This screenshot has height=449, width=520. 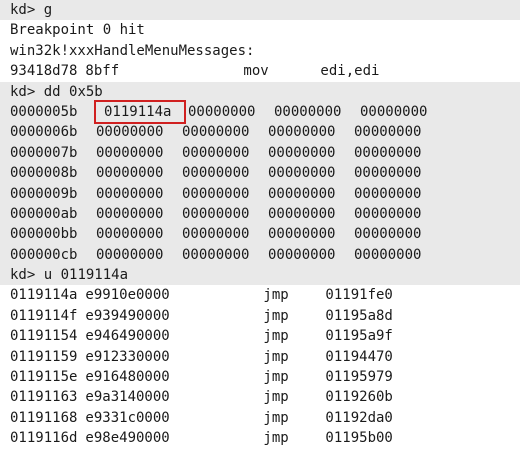 What do you see at coordinates (127, 397) in the screenshot?
I see `disasm-bytes: e9a3140000` at bounding box center [127, 397].